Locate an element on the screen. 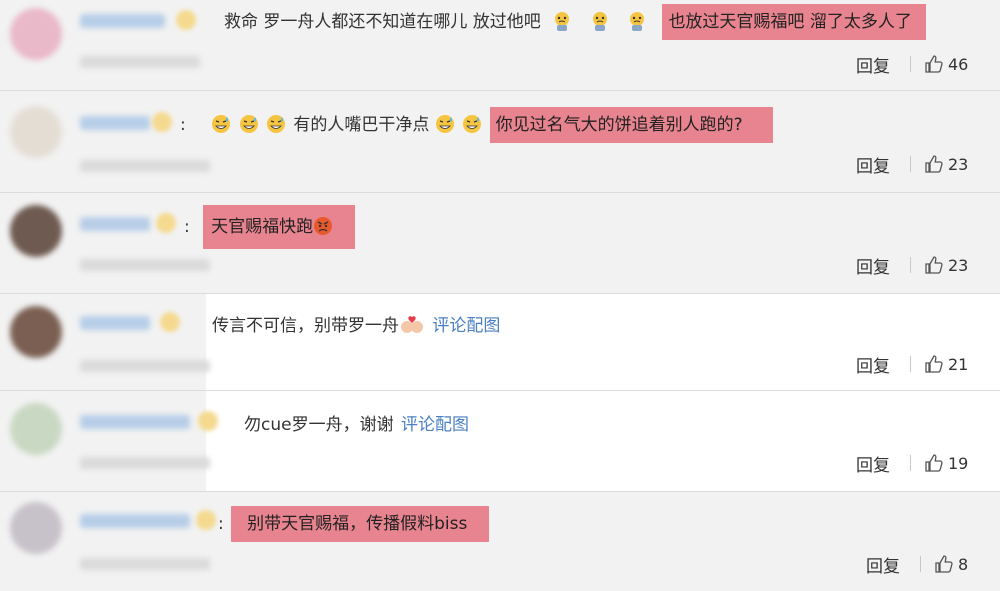 This screenshot has height=591, width=1000. comment-body: 救命 罗一舟人都还不知道在哪儿 放过他吧 is located at coordinates (382, 22).